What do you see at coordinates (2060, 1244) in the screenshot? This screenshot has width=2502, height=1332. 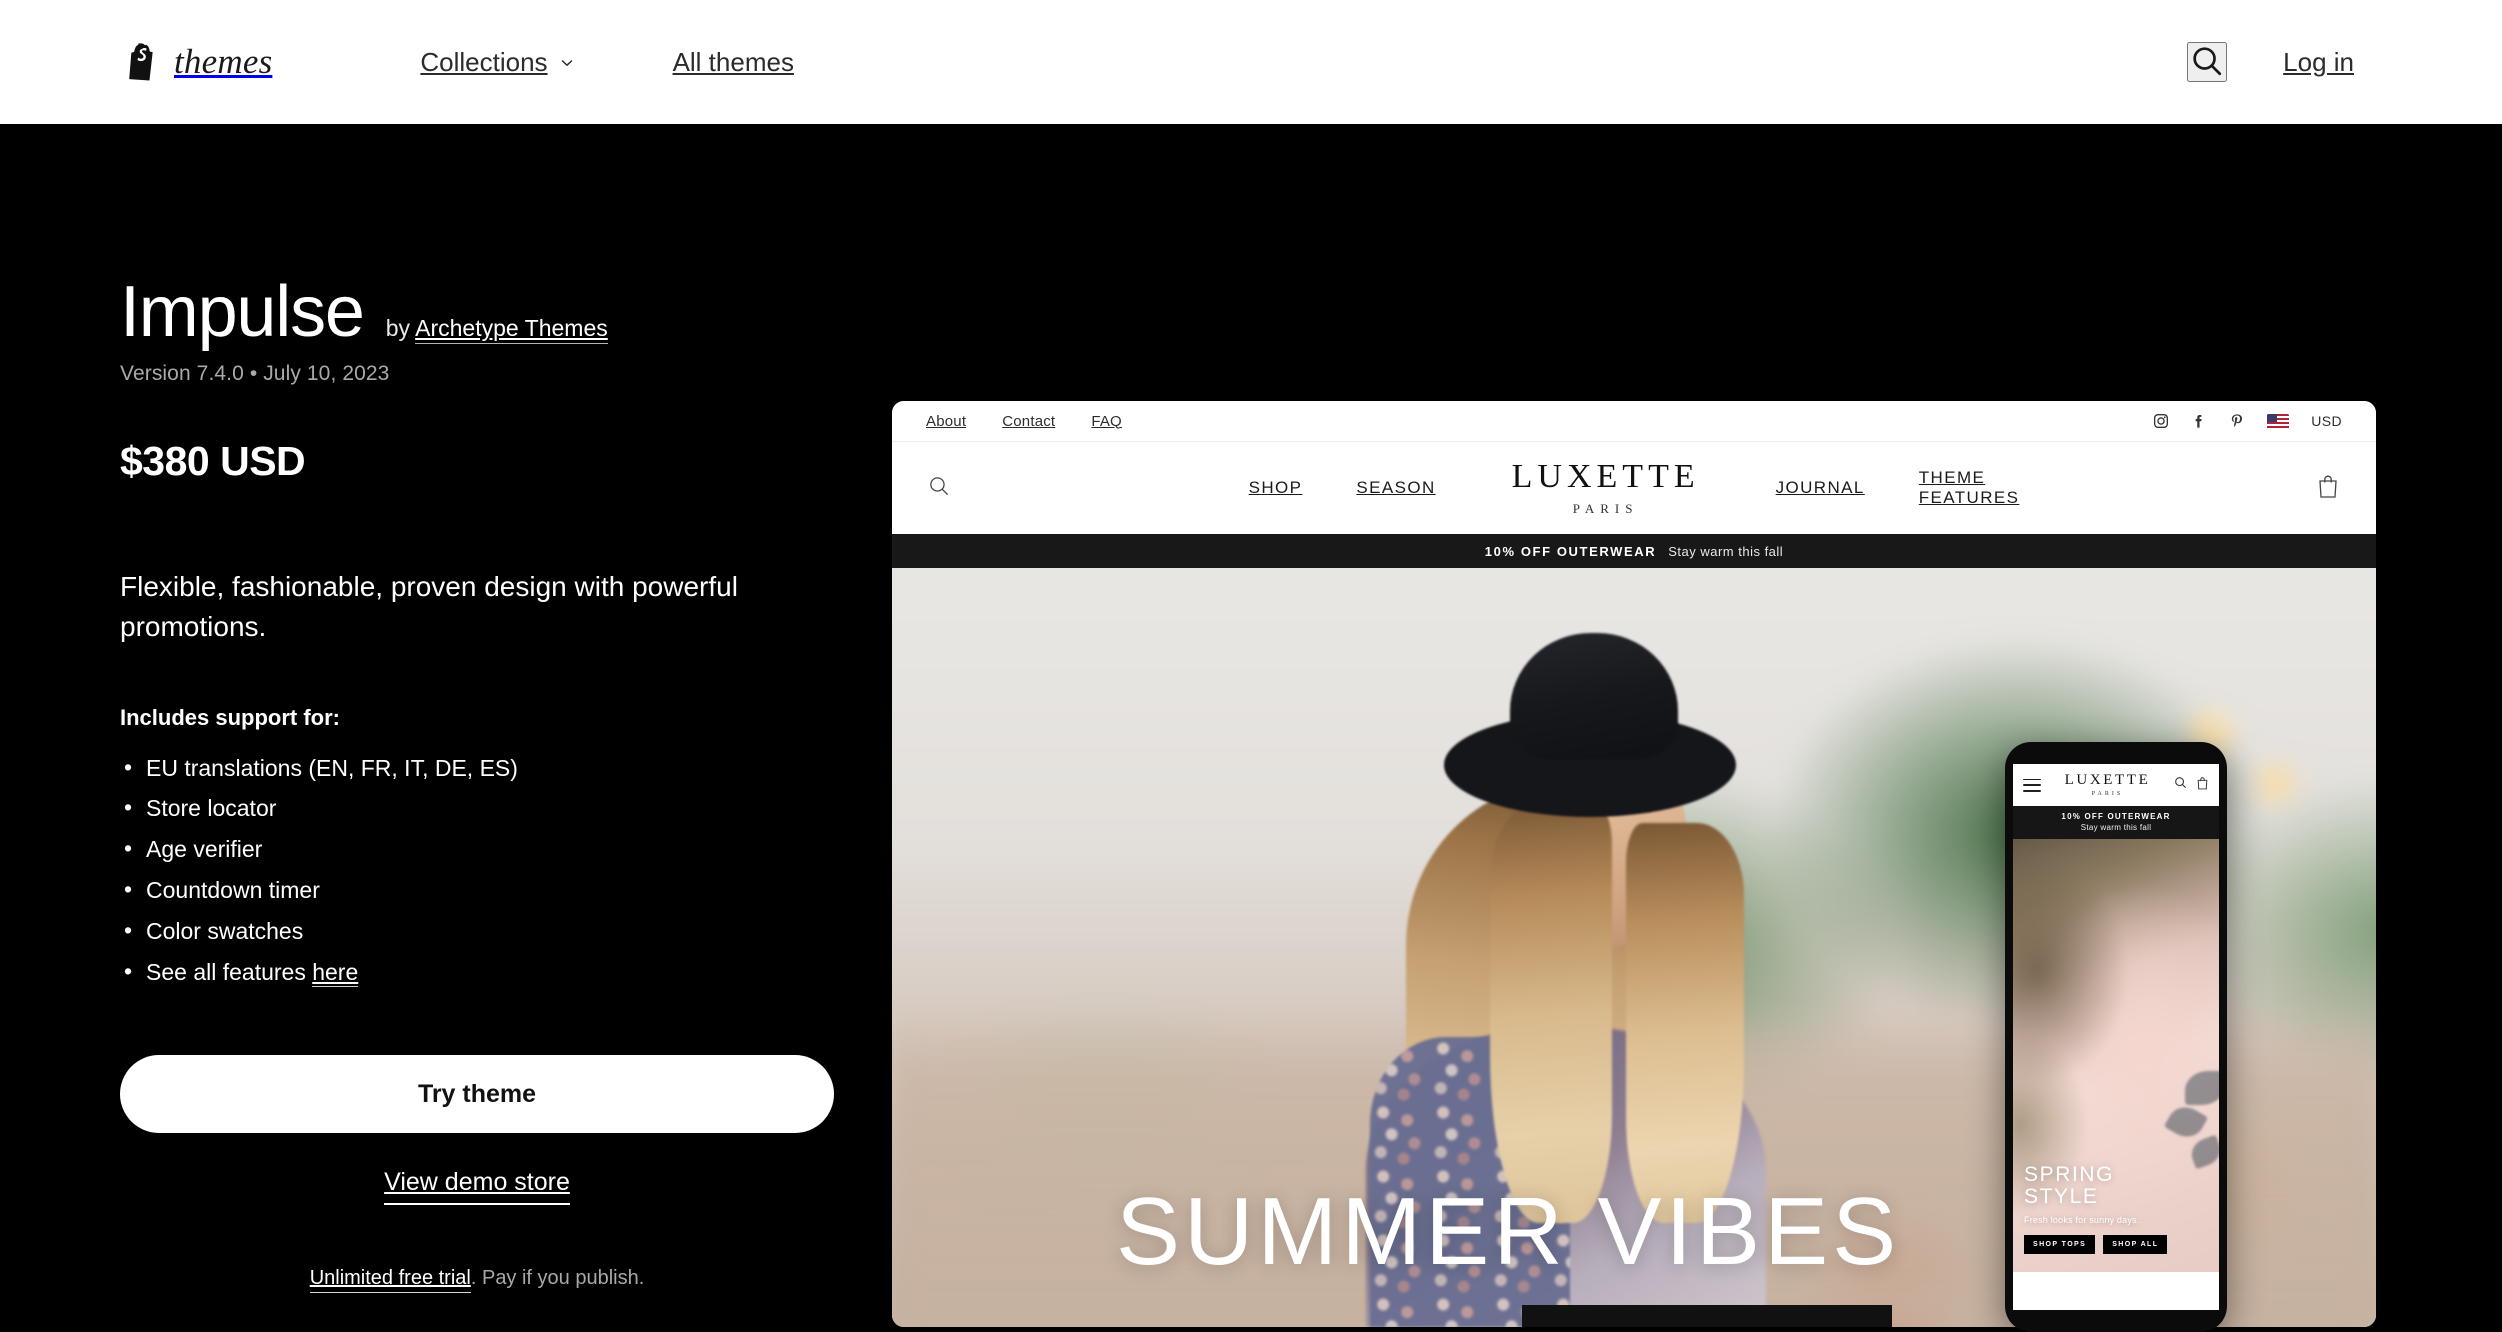 I see `shop-tops-button: SHOP TOPS` at bounding box center [2060, 1244].